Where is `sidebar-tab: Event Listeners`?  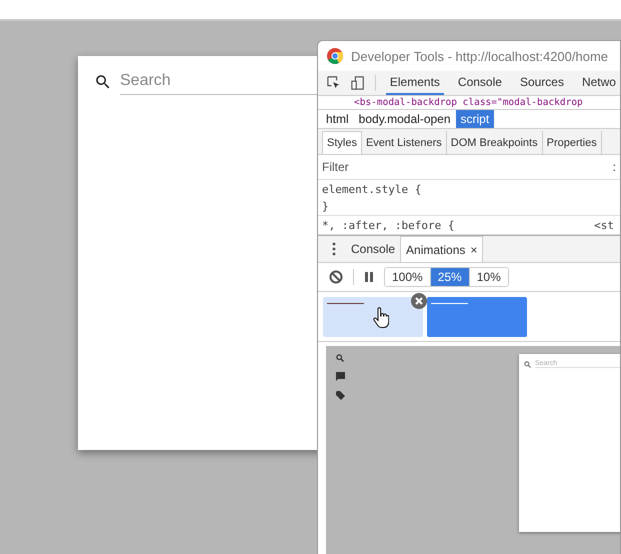 sidebar-tab: Event Listeners is located at coordinates (404, 142).